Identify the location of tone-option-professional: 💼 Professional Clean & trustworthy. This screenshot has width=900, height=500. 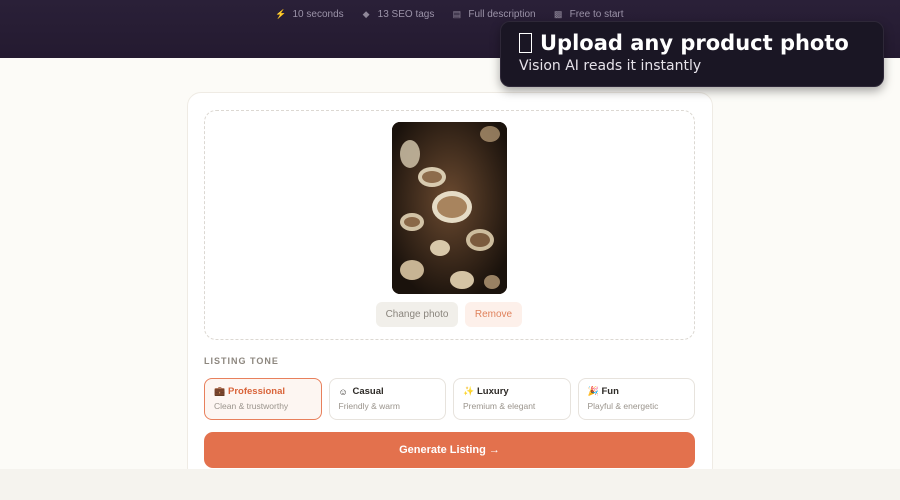
(263, 399).